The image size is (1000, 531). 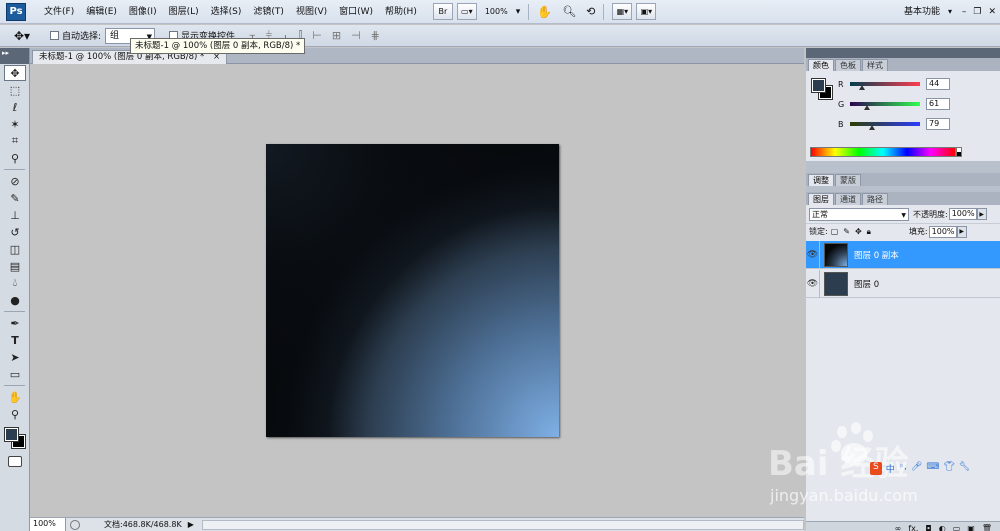 What do you see at coordinates (959, 152) in the screenshot?
I see `black-white-ramp` at bounding box center [959, 152].